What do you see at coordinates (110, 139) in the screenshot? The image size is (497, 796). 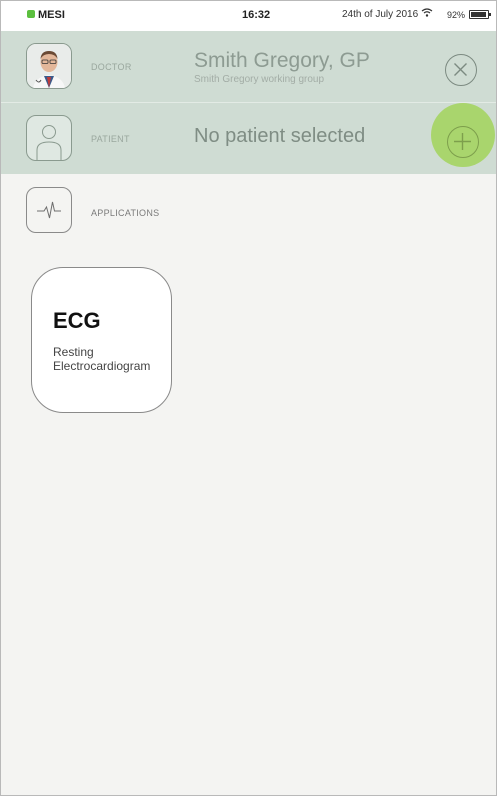 I see `patient-label: PATIENT` at bounding box center [110, 139].